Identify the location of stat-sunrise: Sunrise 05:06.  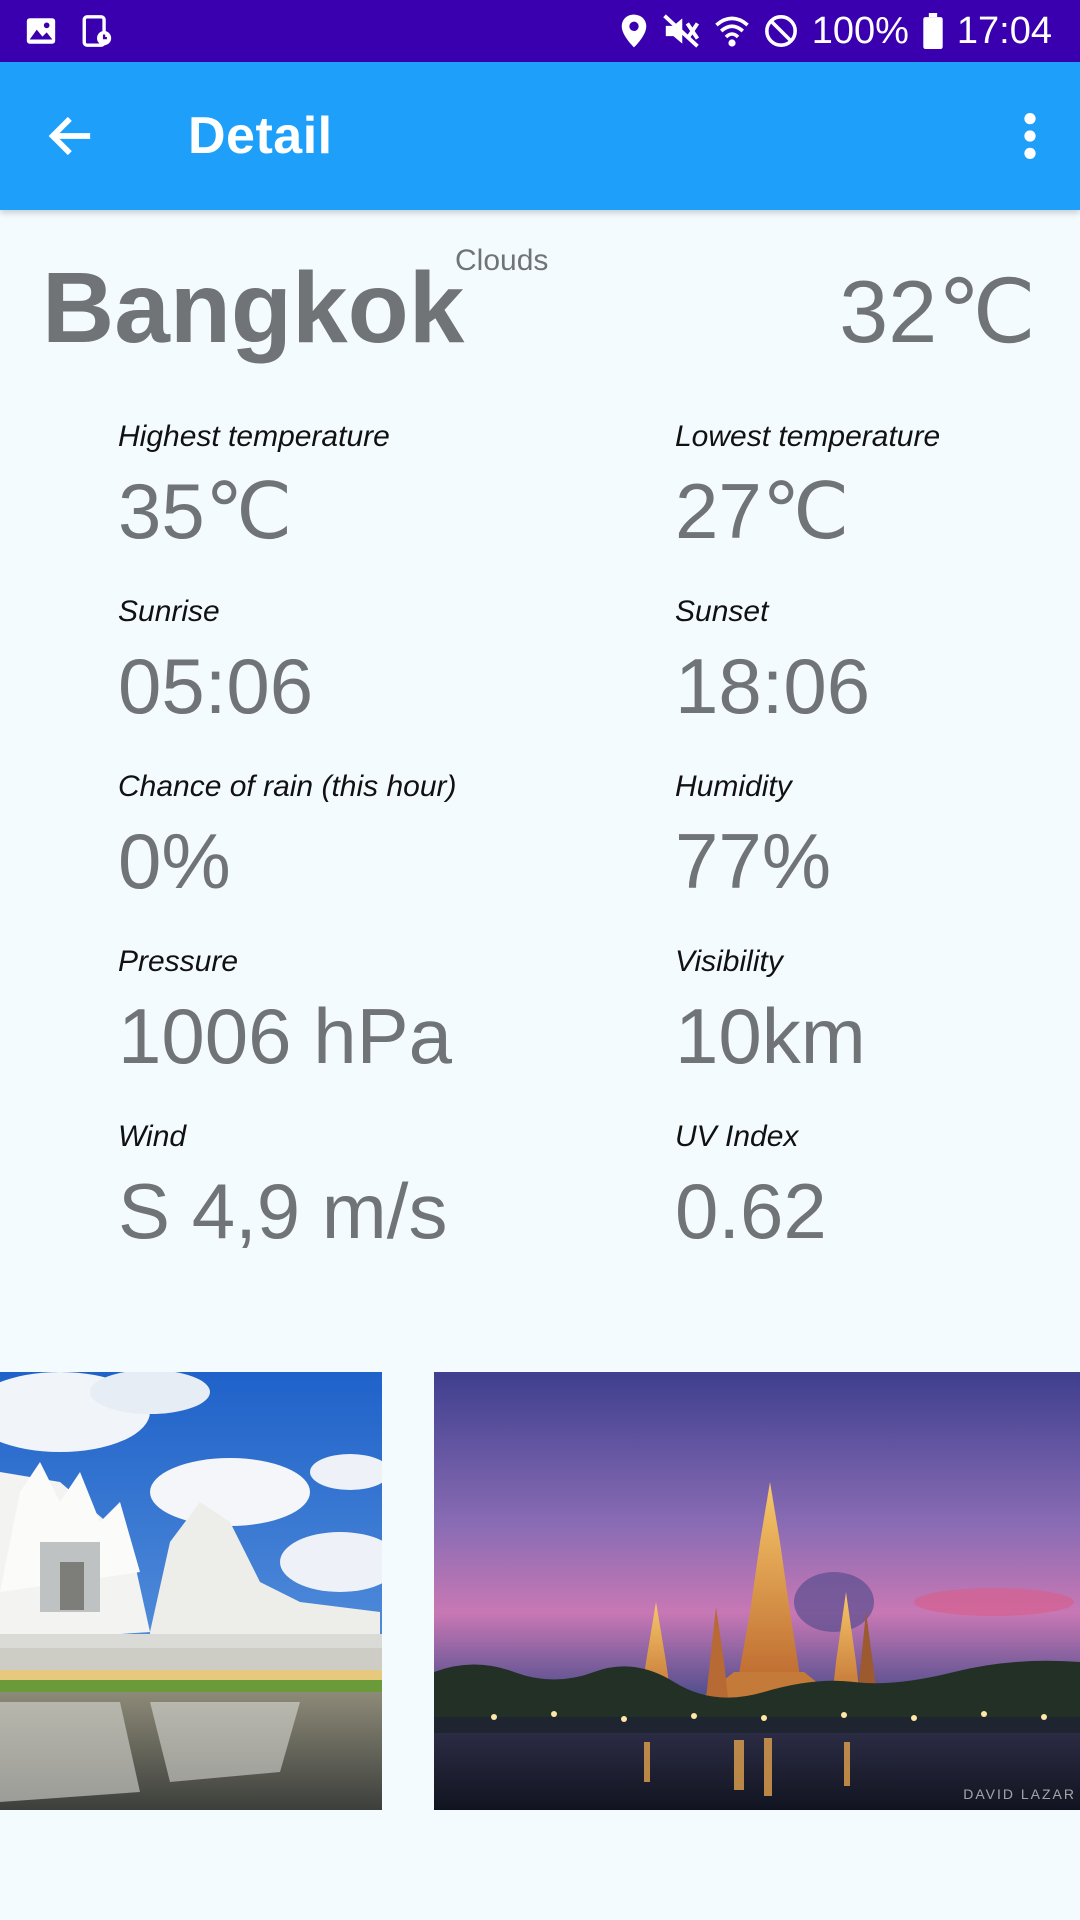
(215, 660).